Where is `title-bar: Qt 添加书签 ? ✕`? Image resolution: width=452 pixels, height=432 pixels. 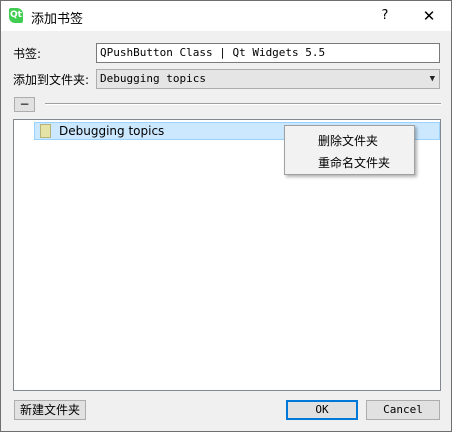
title-bar: Qt 添加书签 ? ✕ is located at coordinates (226, 16).